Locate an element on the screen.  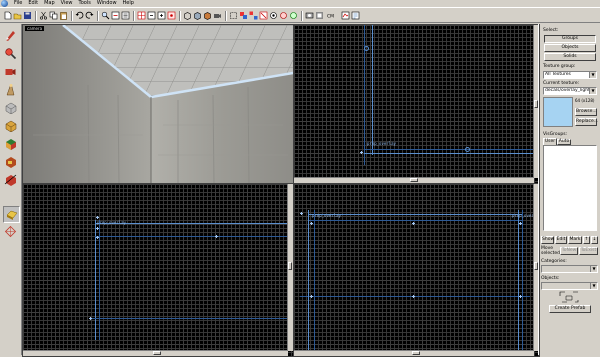
smaller-grid-icon is located at coordinates (151, 15).